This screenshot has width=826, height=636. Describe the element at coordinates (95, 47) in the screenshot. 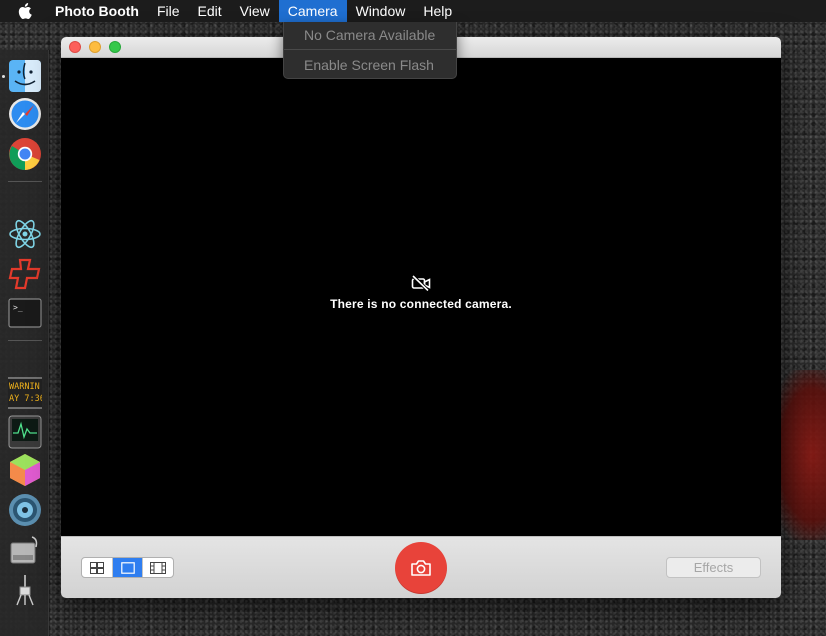

I see `minimize-button` at that location.